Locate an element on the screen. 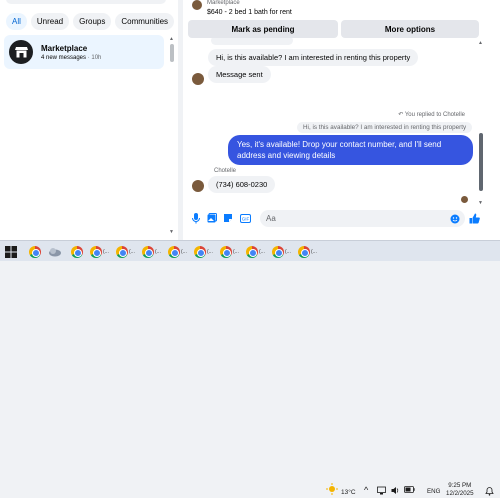  listing-source: Marketplace is located at coordinates (223, 3).